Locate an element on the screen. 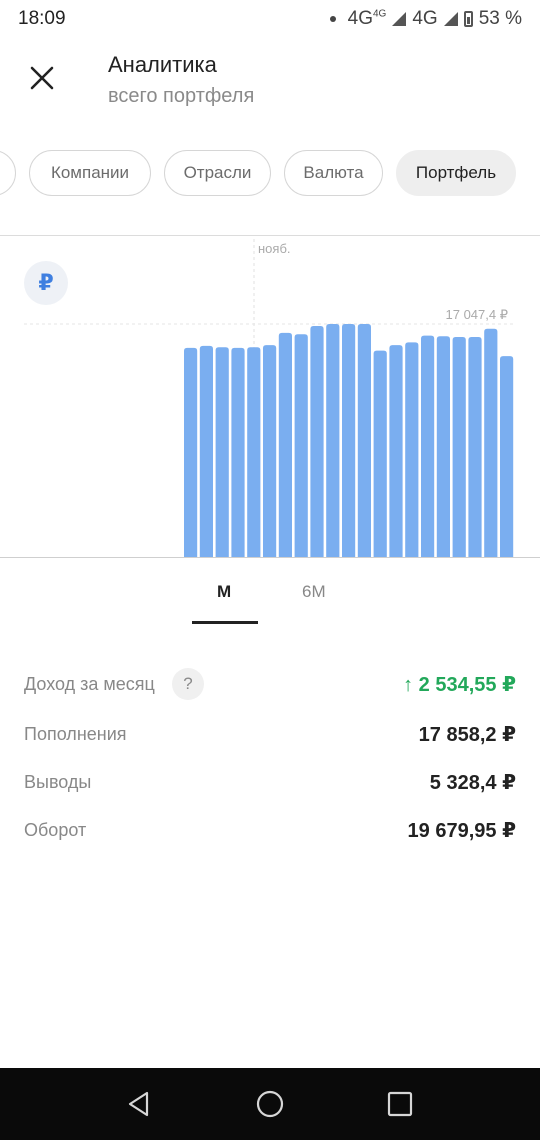 This screenshot has height=1140, width=540. chip-currency: Валюта is located at coordinates (333, 173).